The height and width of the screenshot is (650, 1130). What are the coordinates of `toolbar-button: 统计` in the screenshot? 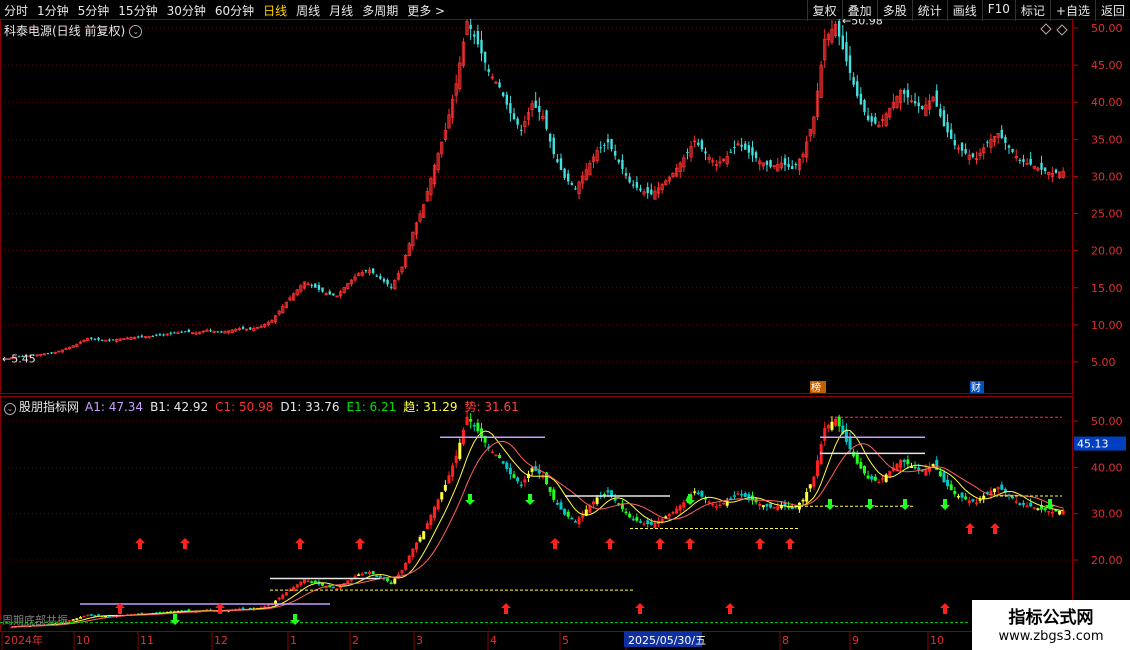 It's located at (929, 10).